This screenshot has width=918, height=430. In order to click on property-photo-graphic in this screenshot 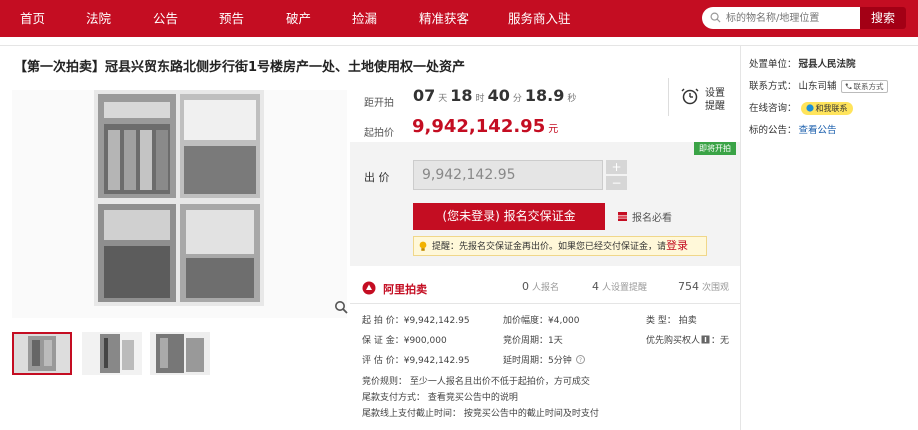, I will do `click(179, 198)`.